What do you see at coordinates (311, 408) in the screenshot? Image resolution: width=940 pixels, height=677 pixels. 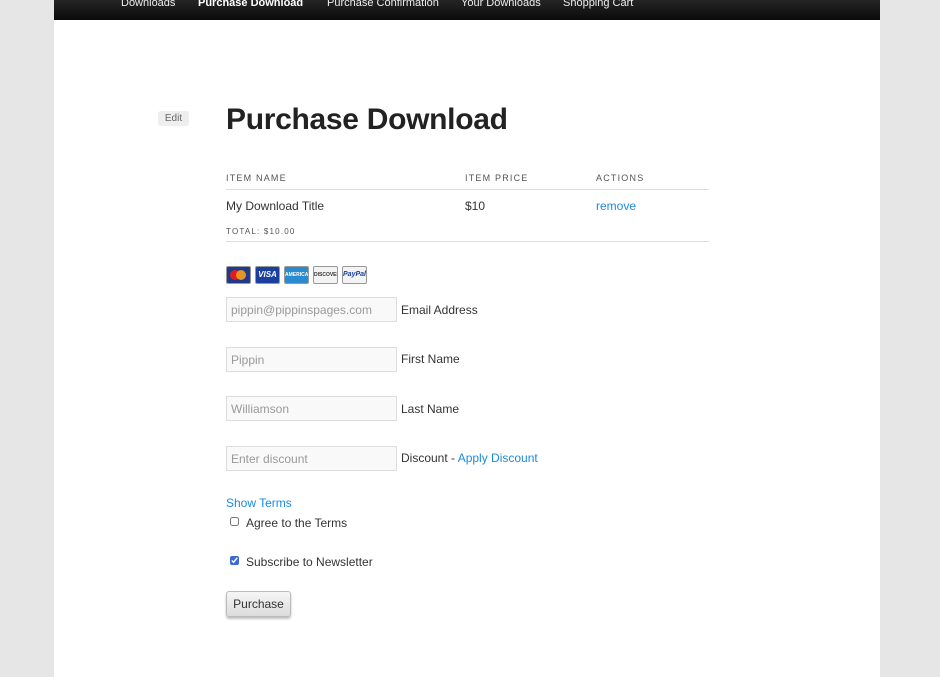 I see `last-name-field` at bounding box center [311, 408].